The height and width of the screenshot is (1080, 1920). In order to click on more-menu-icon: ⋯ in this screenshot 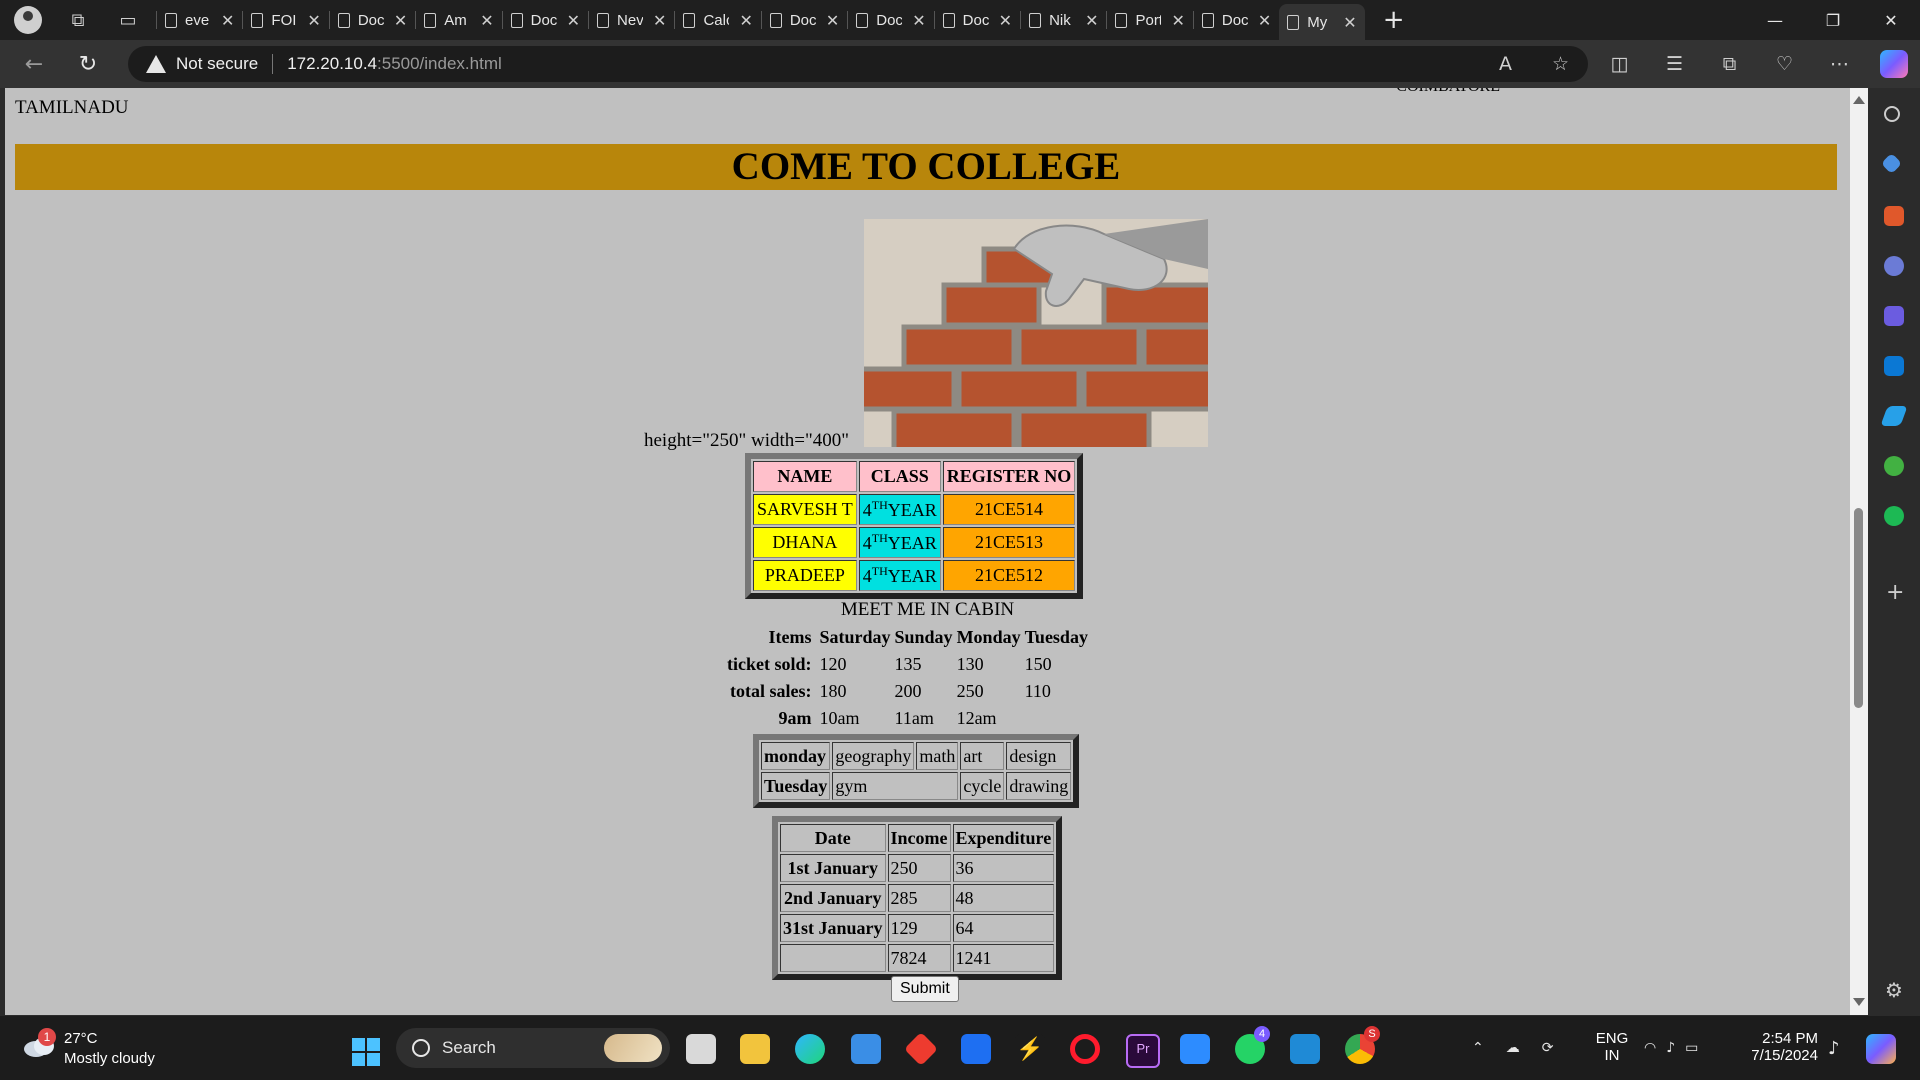, I will do `click(1839, 64)`.